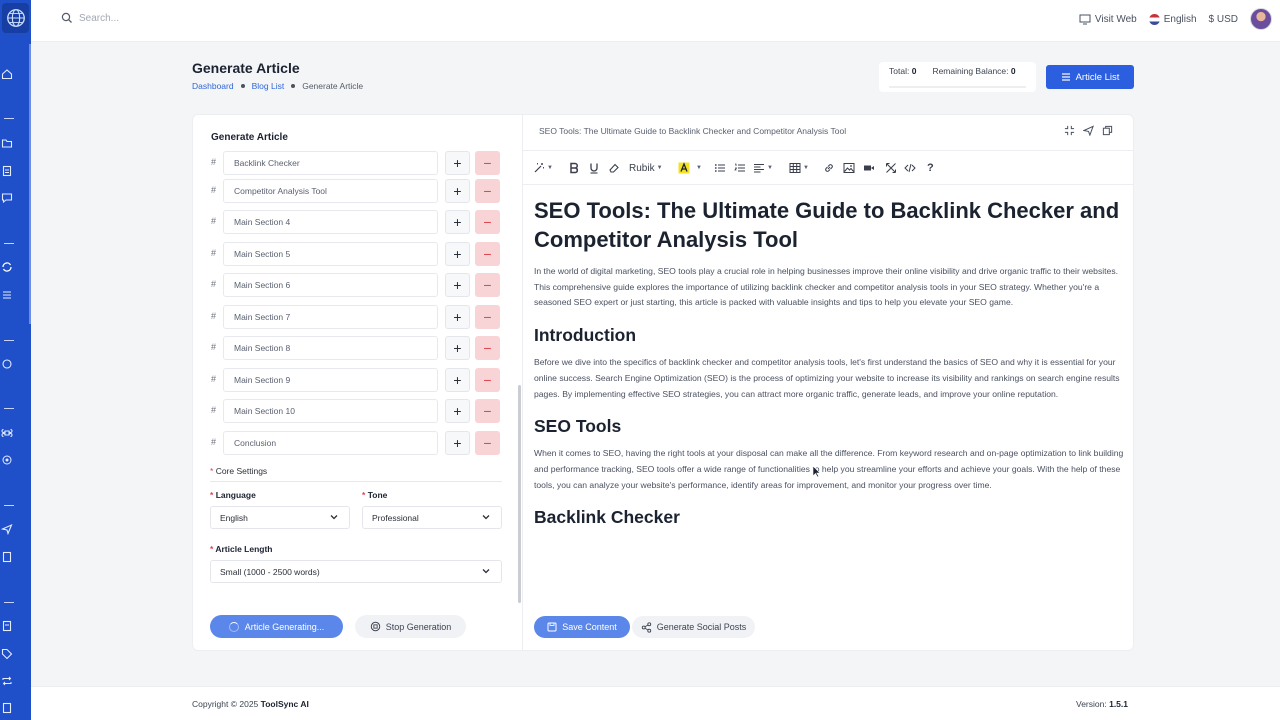  Describe the element at coordinates (7, 681) in the screenshot. I see `repeat-icon` at that location.